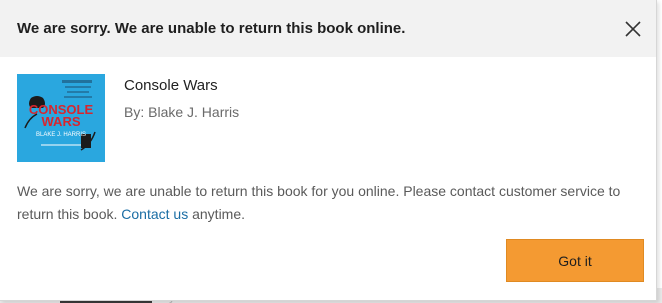 This screenshot has height=303, width=662. What do you see at coordinates (575, 260) in the screenshot?
I see `got-it-button: Got it` at bounding box center [575, 260].